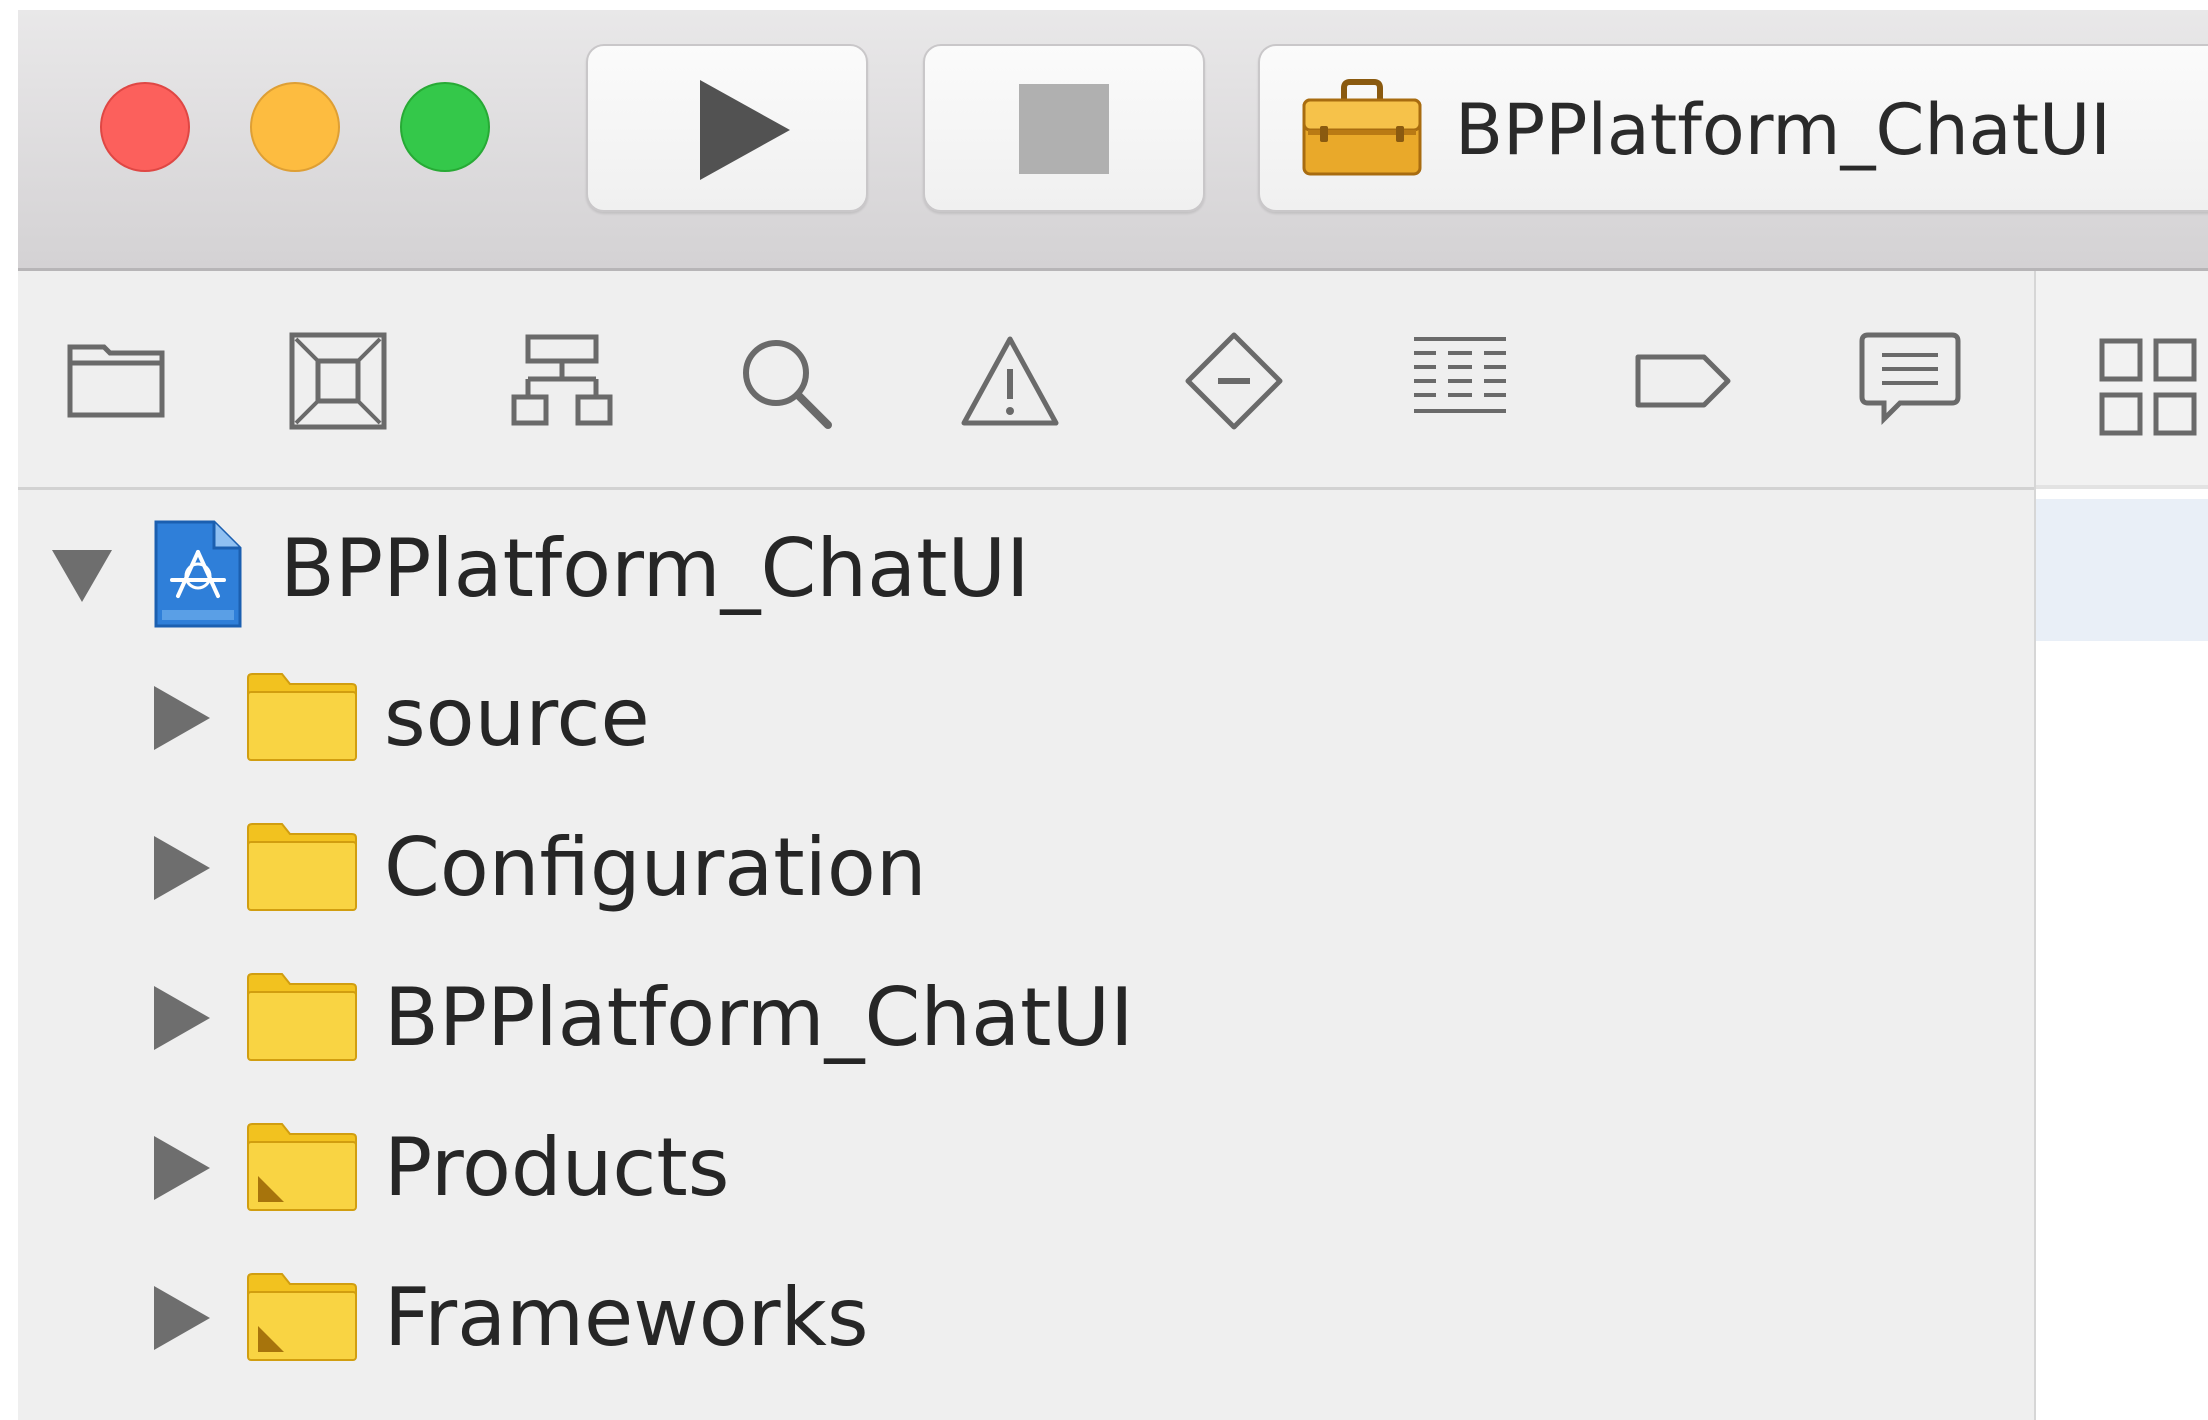 Image resolution: width=2208 pixels, height=1420 pixels. What do you see at coordinates (562, 381) in the screenshot?
I see `symbol-navigator-icon` at bounding box center [562, 381].